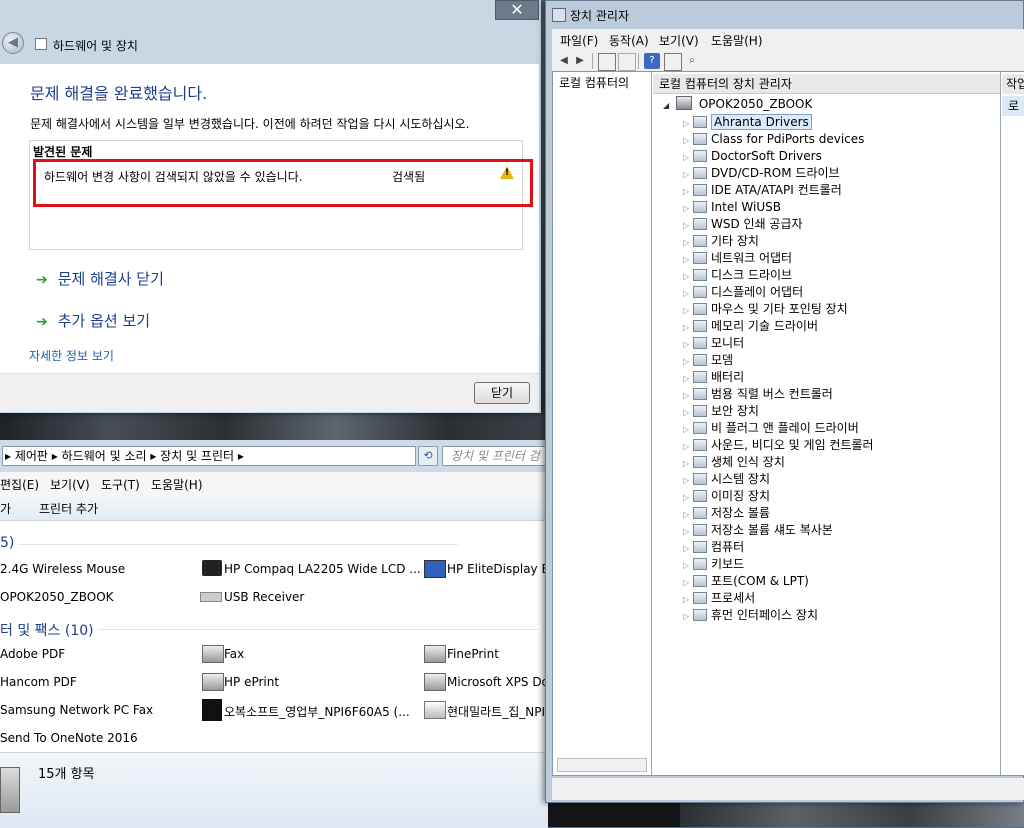 The width and height of the screenshot is (1024, 828). I want to click on help-icon: ?, so click(652, 61).